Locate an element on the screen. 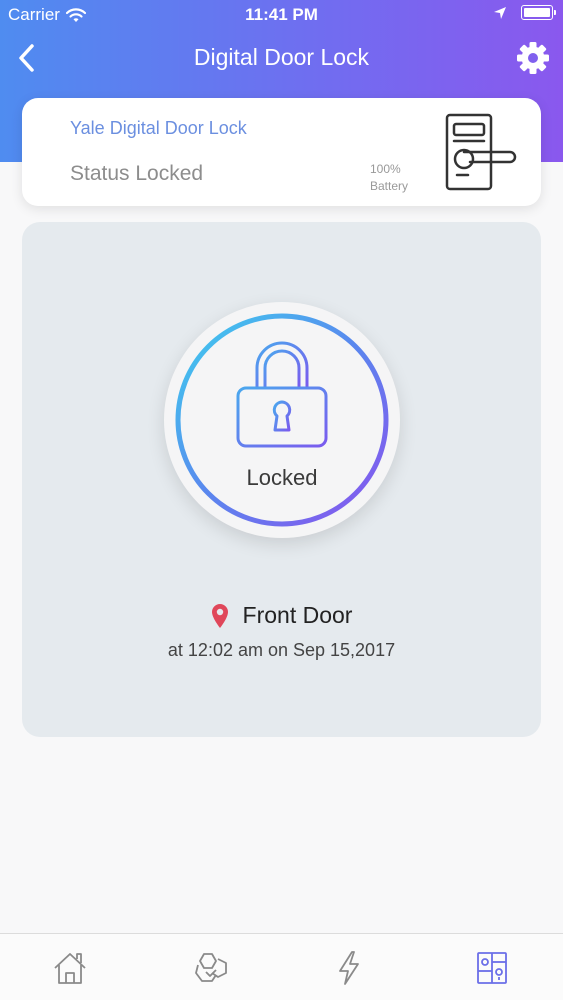 The image size is (563, 1000). location-arrow-icon is located at coordinates (500, 12).